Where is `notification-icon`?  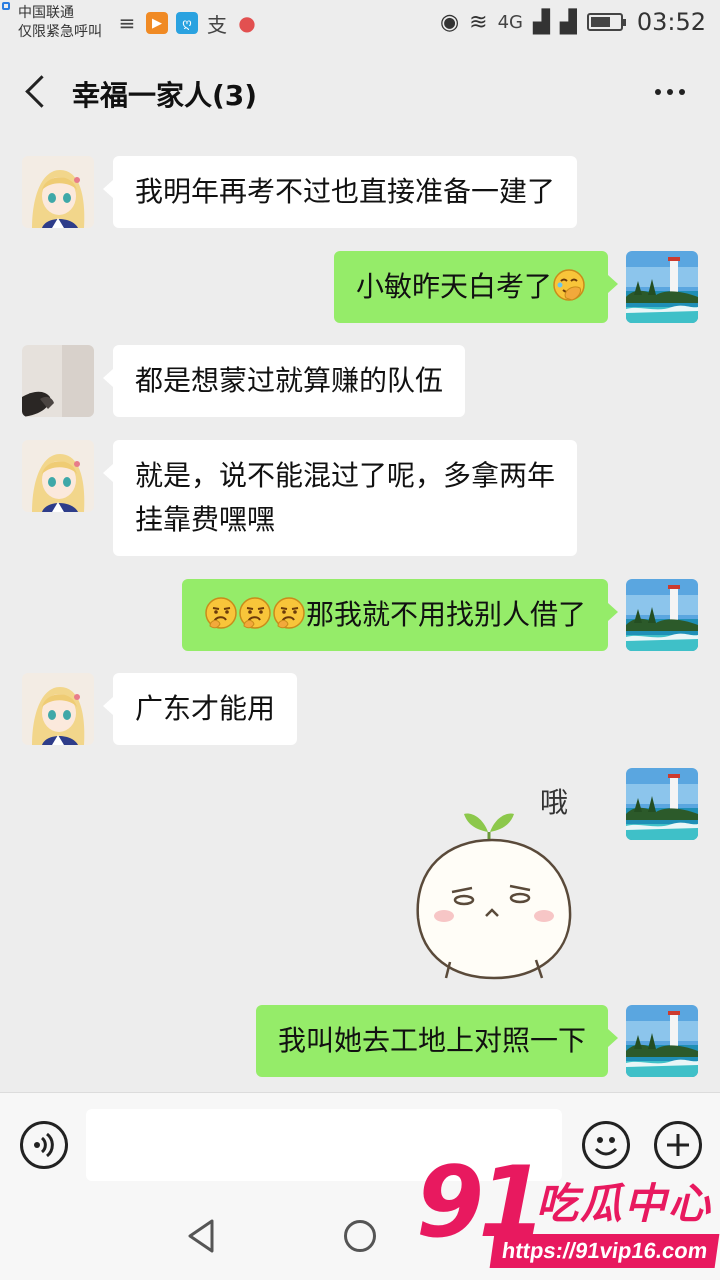 notification-icon is located at coordinates (6, 6).